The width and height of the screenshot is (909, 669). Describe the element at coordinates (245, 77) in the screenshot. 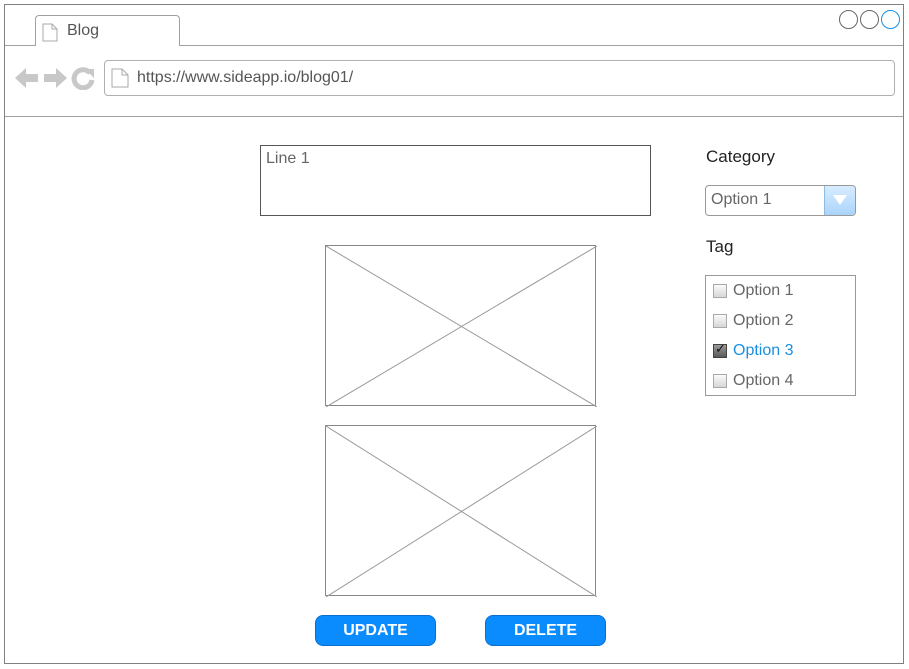

I see `url-text: https://www.sideapp.io/blog01/` at that location.